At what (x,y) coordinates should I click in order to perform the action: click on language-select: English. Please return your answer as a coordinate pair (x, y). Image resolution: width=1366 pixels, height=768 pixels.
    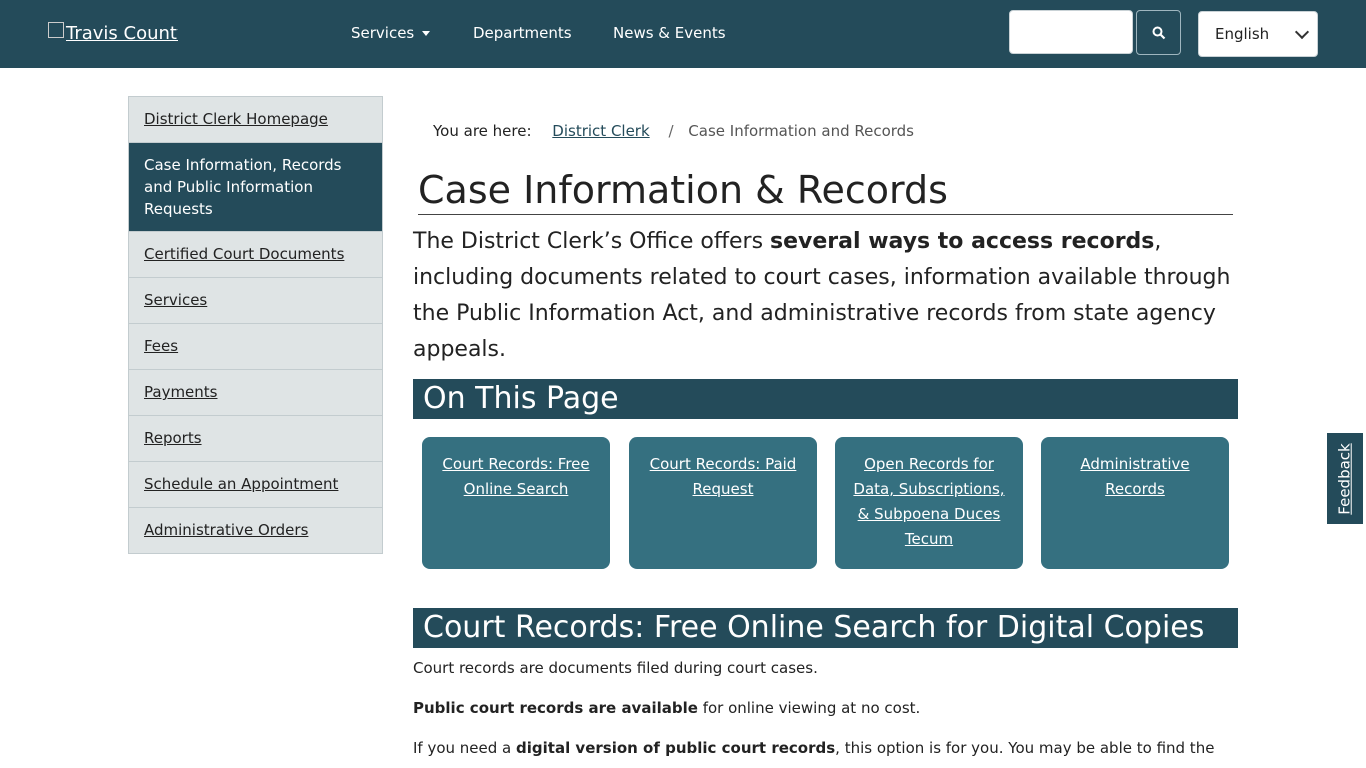
    Looking at the image, I should click on (1258, 34).